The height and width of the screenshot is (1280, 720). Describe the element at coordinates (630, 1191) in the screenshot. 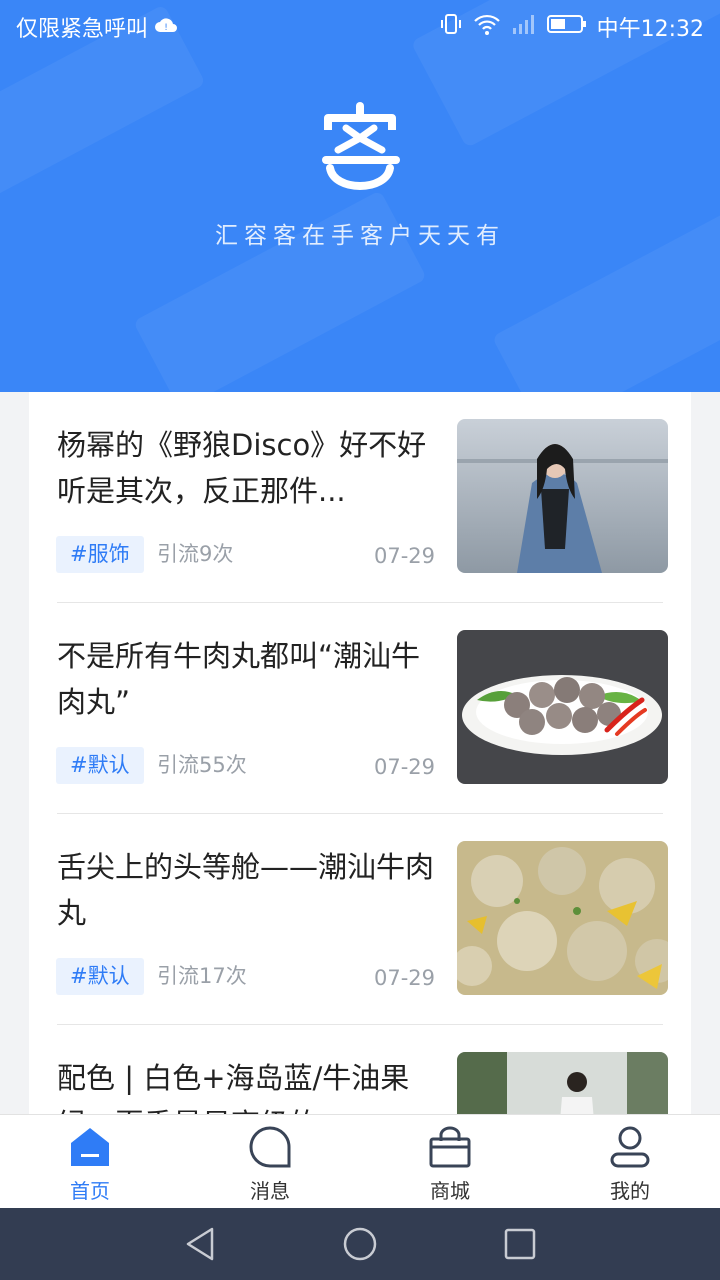

I see `tab-label: 我的` at that location.